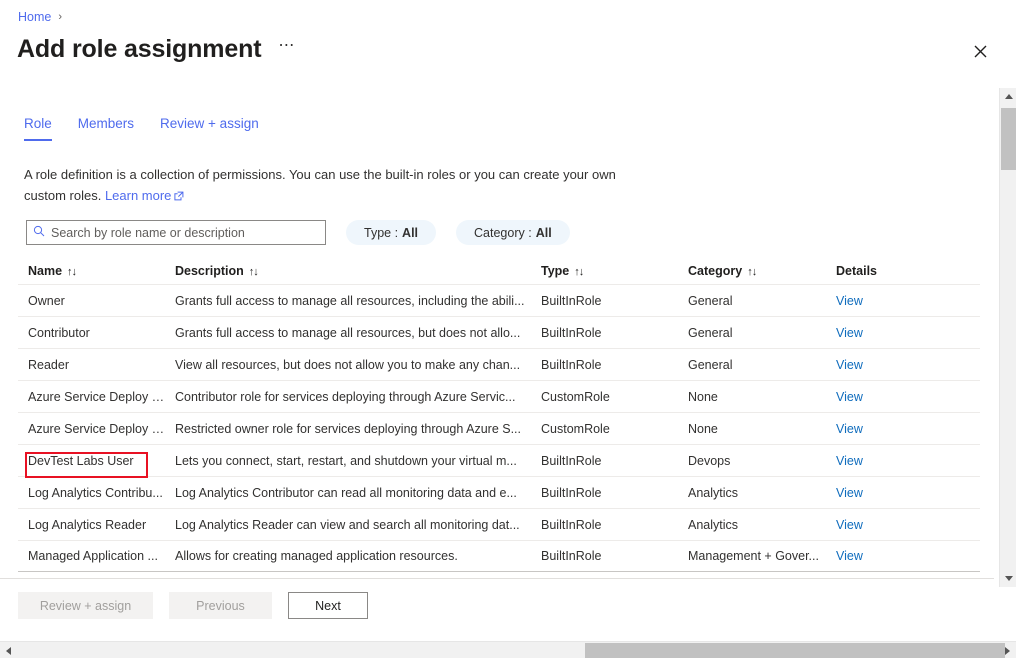  Describe the element at coordinates (96, 271) in the screenshot. I see `column-header-name: Name ↑↓` at that location.